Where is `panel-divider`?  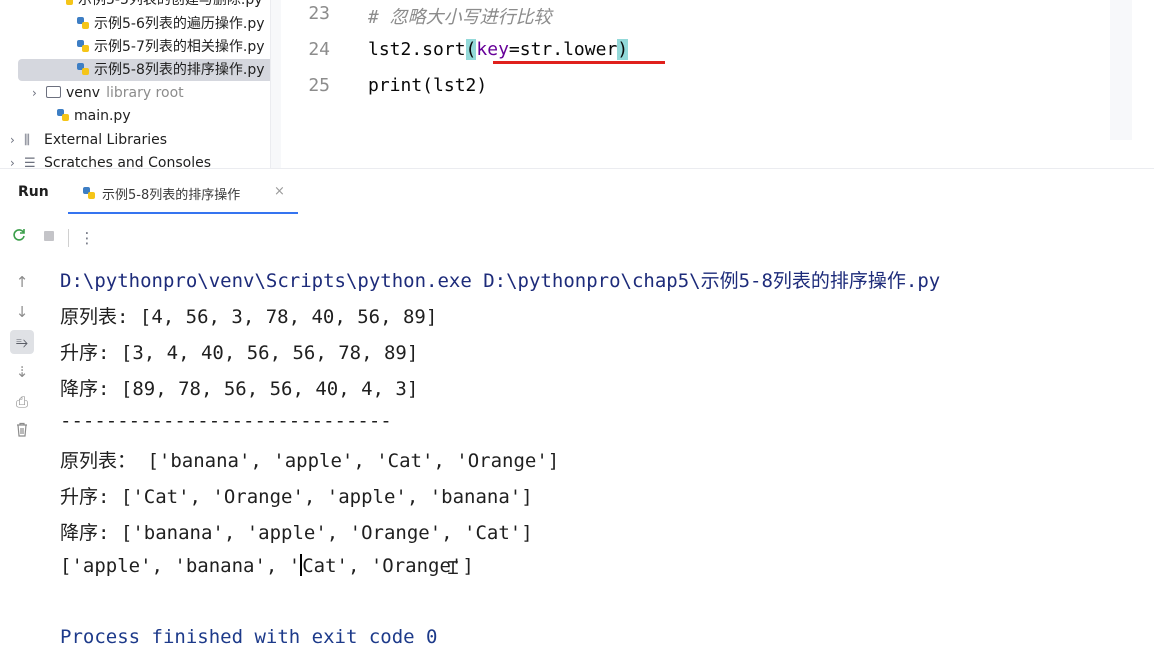
panel-divider is located at coordinates (577, 168).